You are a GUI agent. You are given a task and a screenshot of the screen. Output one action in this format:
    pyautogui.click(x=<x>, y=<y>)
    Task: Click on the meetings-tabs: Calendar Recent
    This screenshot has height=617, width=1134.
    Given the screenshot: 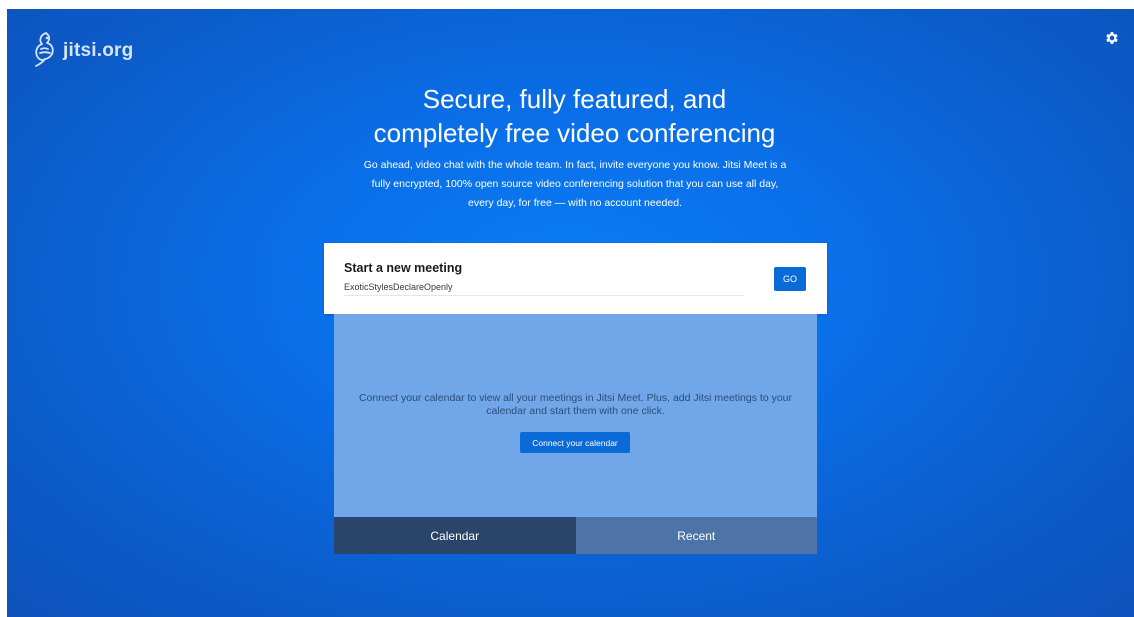 What is the action you would take?
    pyautogui.click(x=575, y=535)
    